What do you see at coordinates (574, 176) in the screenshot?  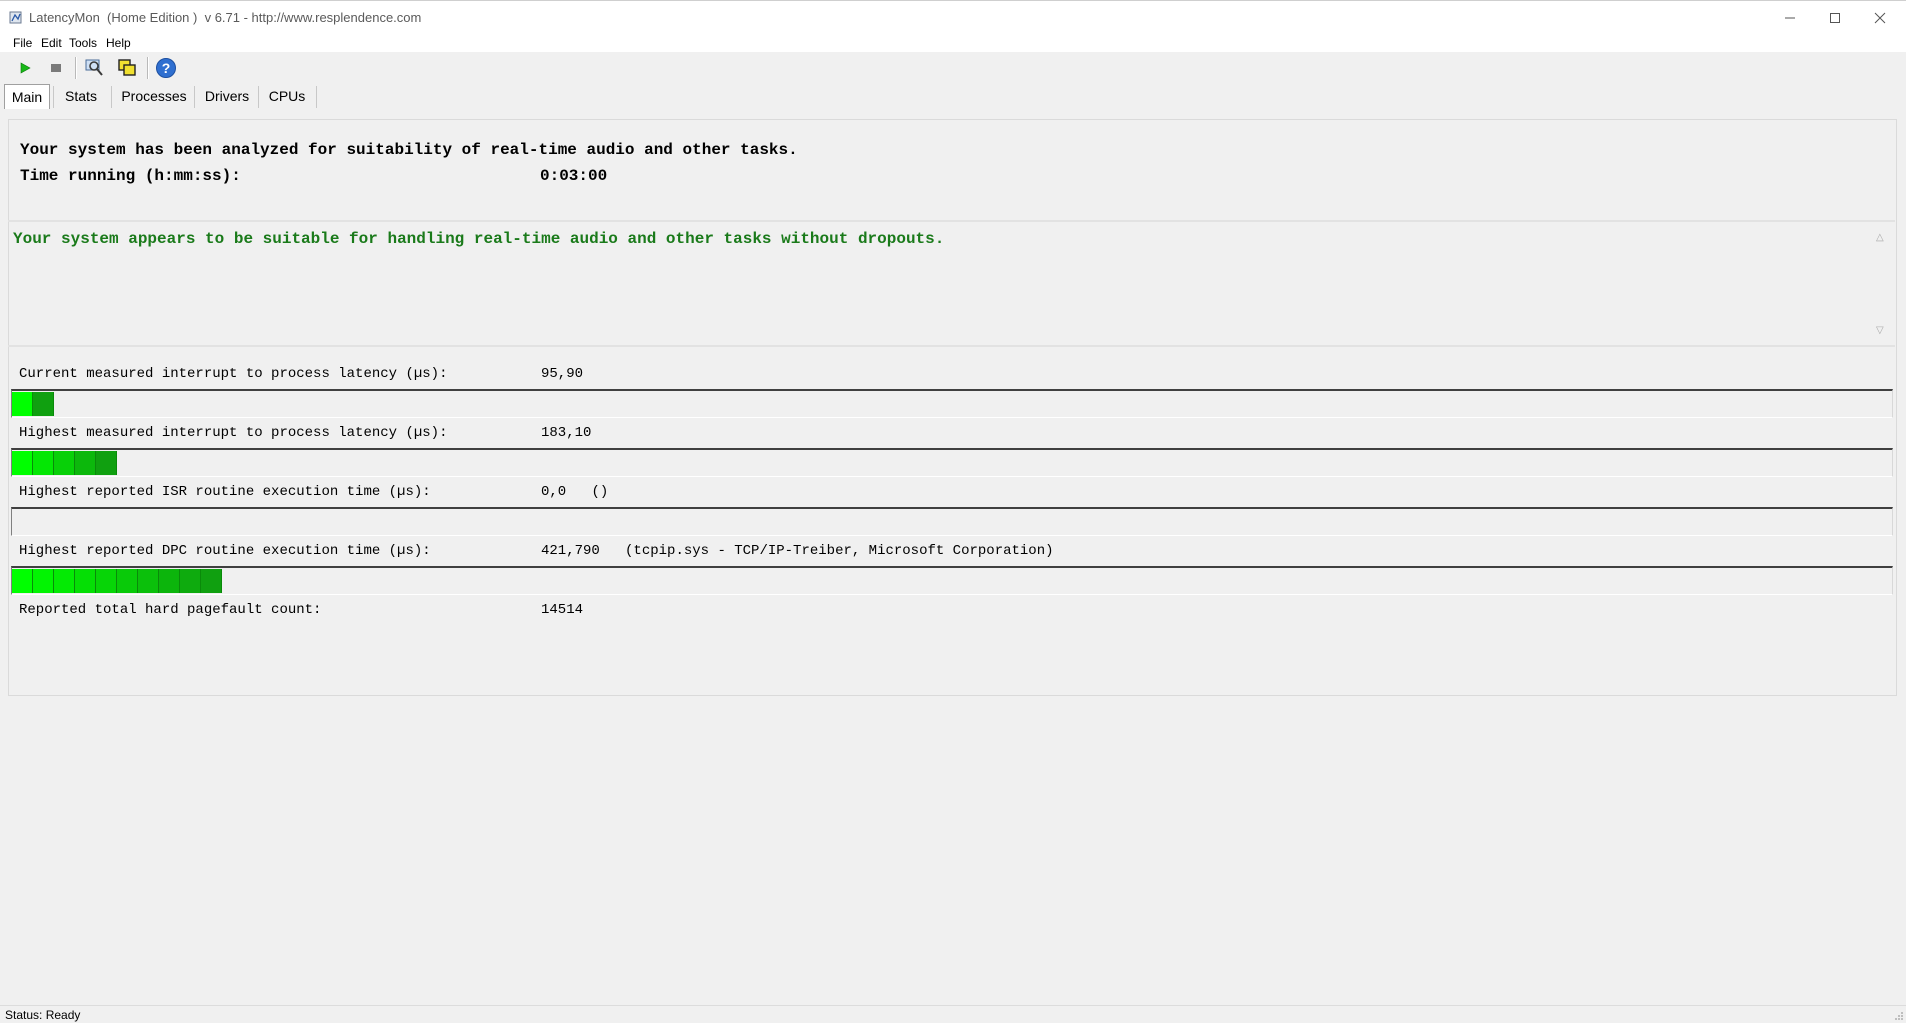 I see `time-running-value: 0:03:00` at bounding box center [574, 176].